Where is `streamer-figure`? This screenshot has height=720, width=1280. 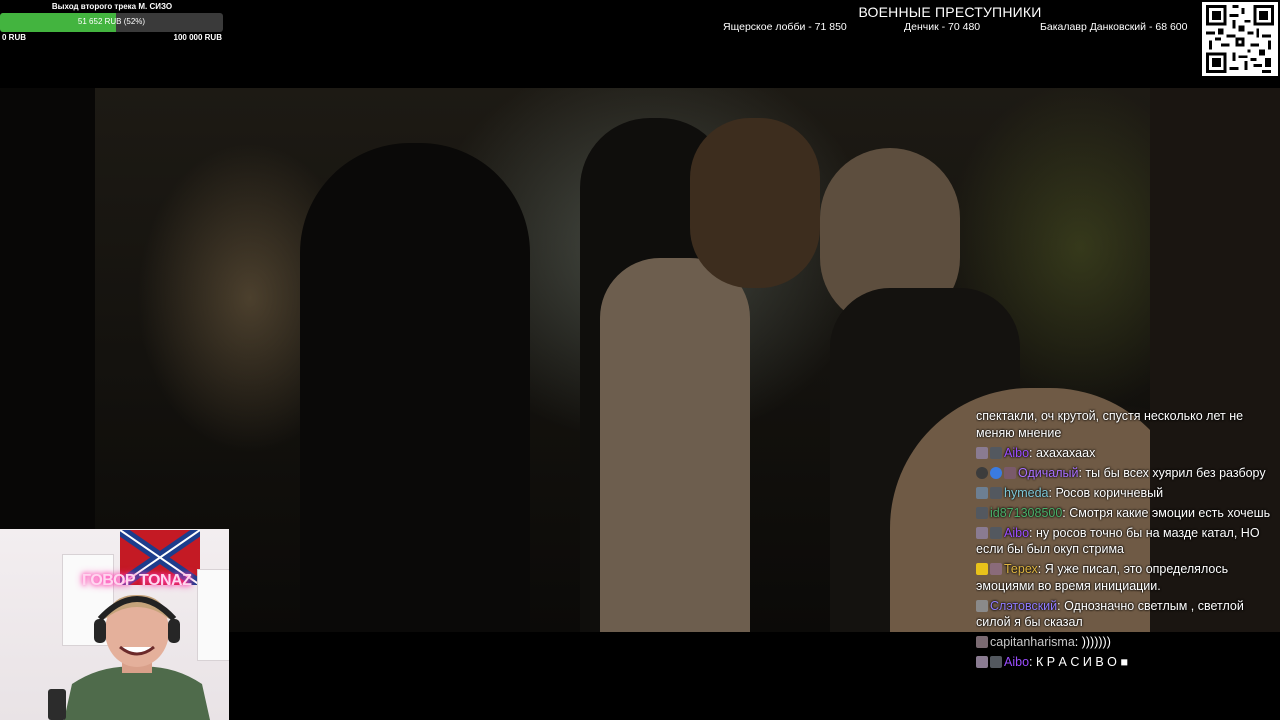 streamer-figure is located at coordinates (137, 657).